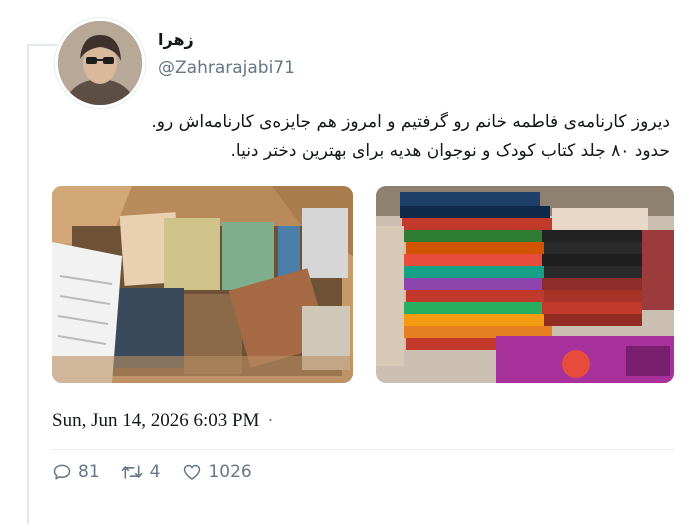  I want to click on retweet-button: 4, so click(140, 472).